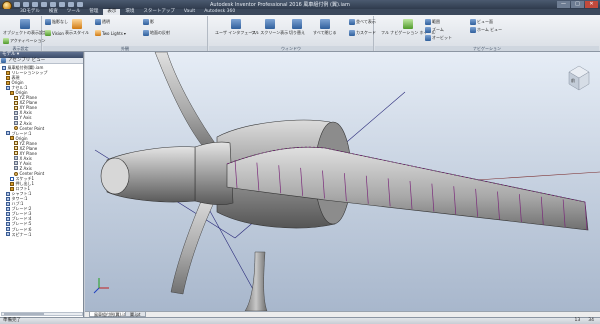  Describe the element at coordinates (48, 22) in the screenshot. I see `shading-icon` at that location.